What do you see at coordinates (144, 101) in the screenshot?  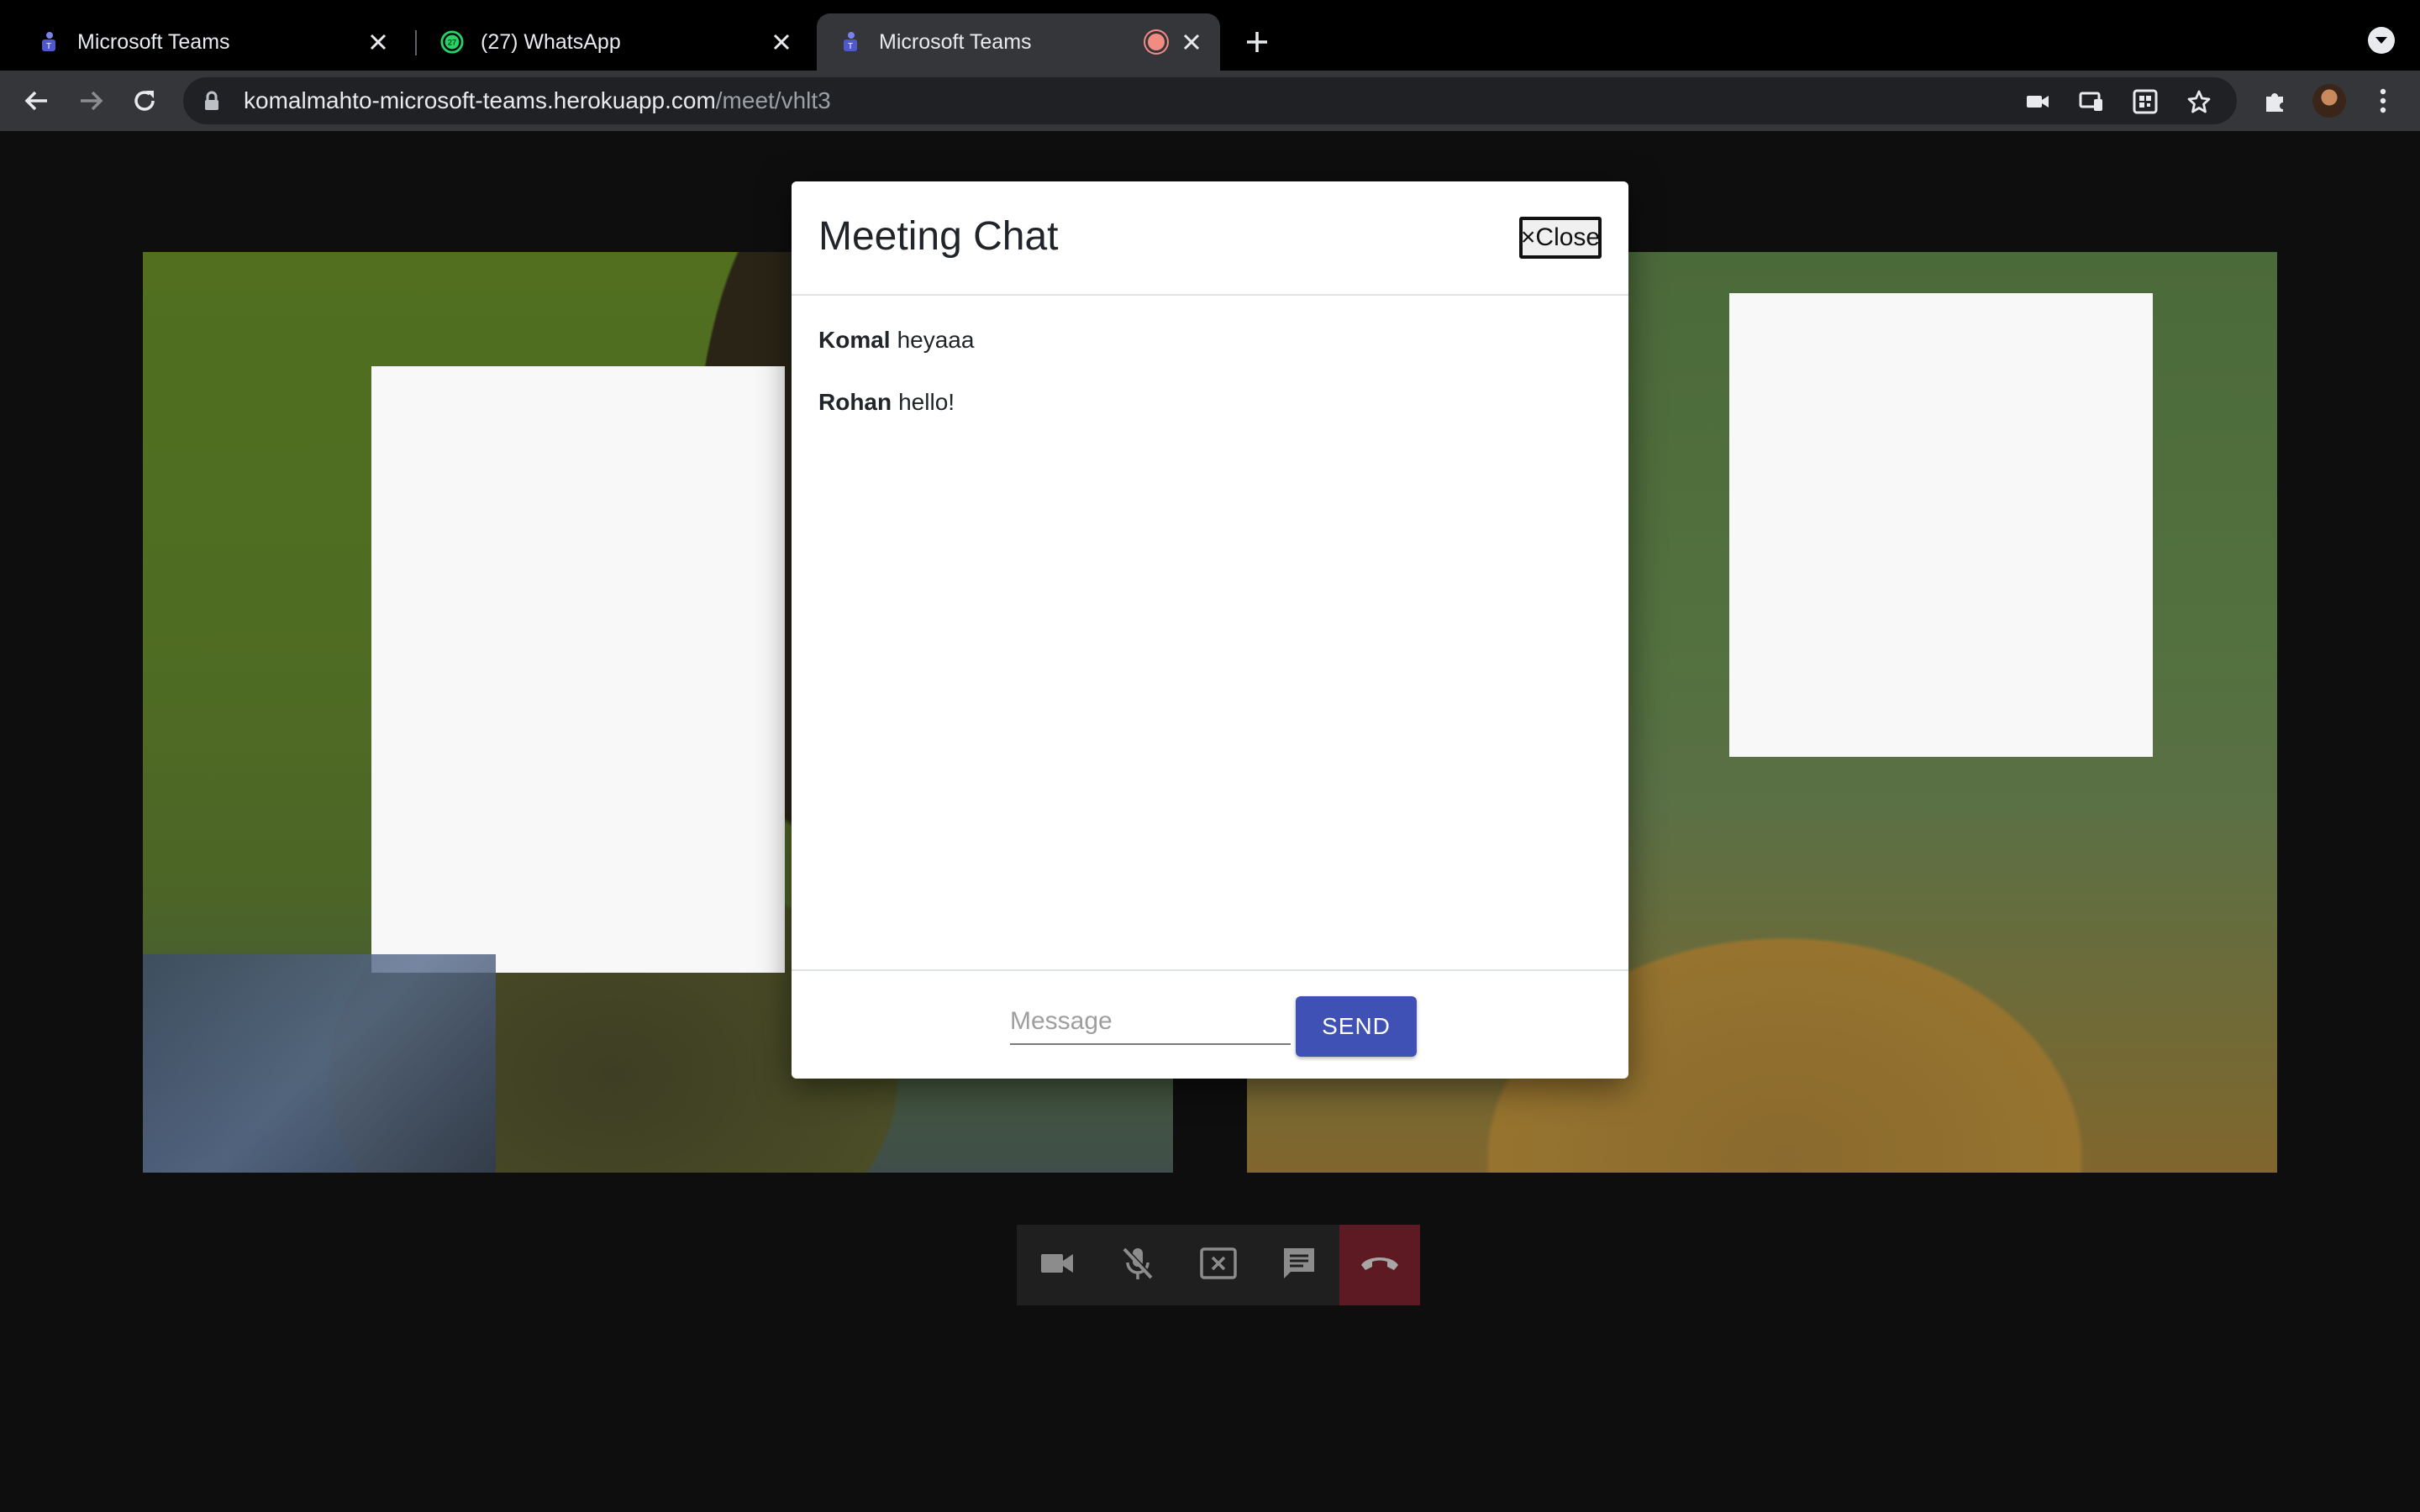 I see `reload-icon` at bounding box center [144, 101].